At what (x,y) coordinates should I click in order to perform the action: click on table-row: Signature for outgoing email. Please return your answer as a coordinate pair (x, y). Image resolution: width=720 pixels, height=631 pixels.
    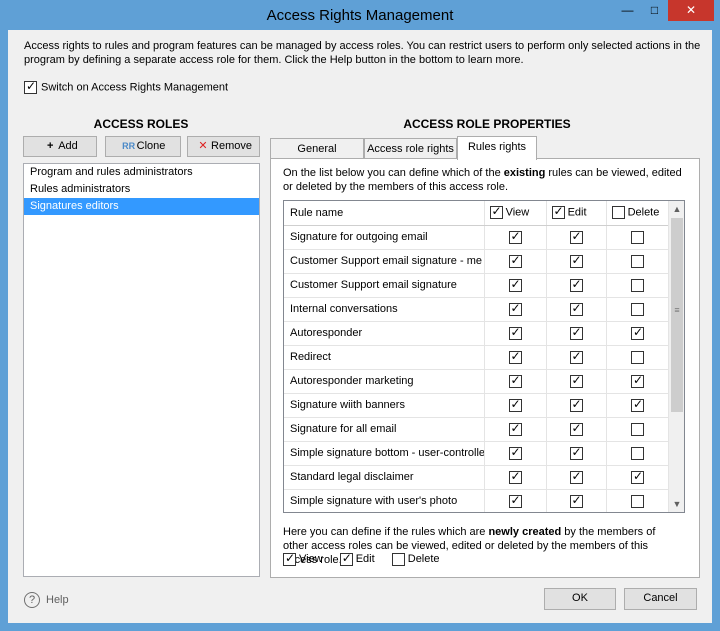
    Looking at the image, I should click on (477, 237).